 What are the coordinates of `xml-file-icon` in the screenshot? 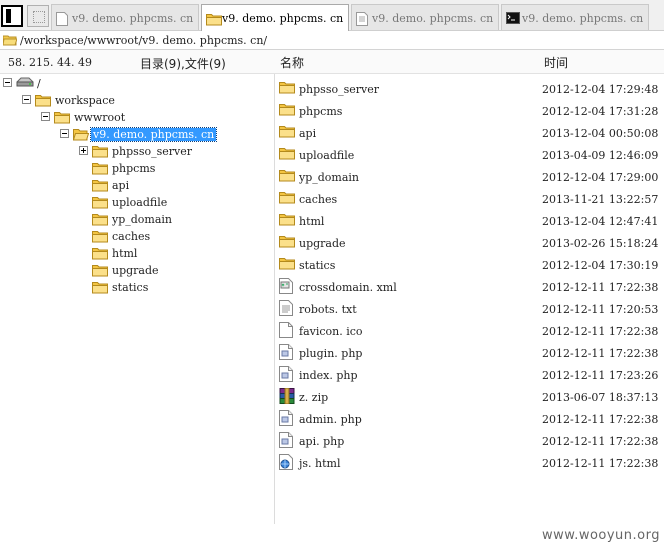 It's located at (286, 287).